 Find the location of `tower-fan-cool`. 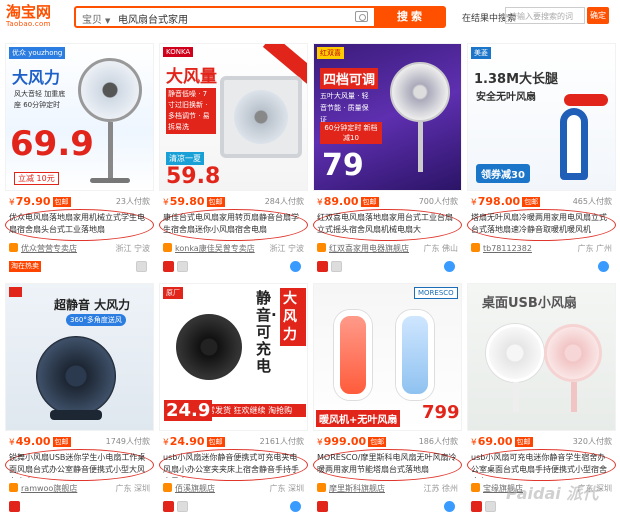

tower-fan-cool is located at coordinates (415, 355).